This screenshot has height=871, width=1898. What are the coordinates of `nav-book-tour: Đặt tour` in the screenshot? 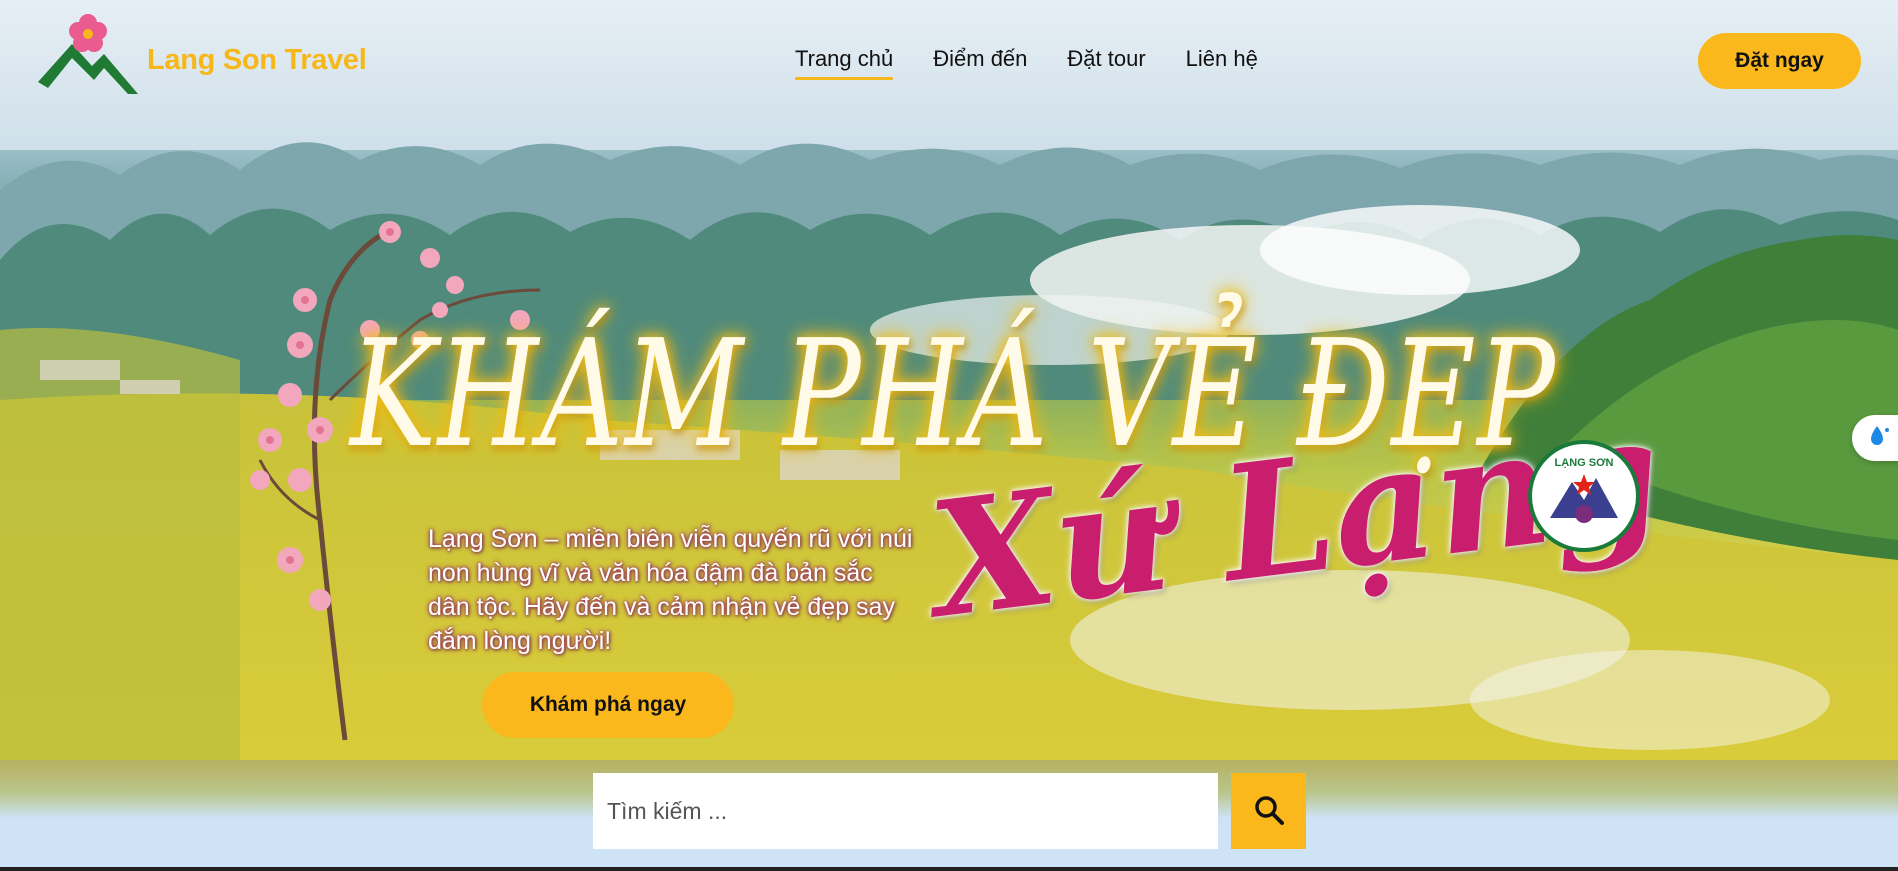 It's located at (1106, 63).